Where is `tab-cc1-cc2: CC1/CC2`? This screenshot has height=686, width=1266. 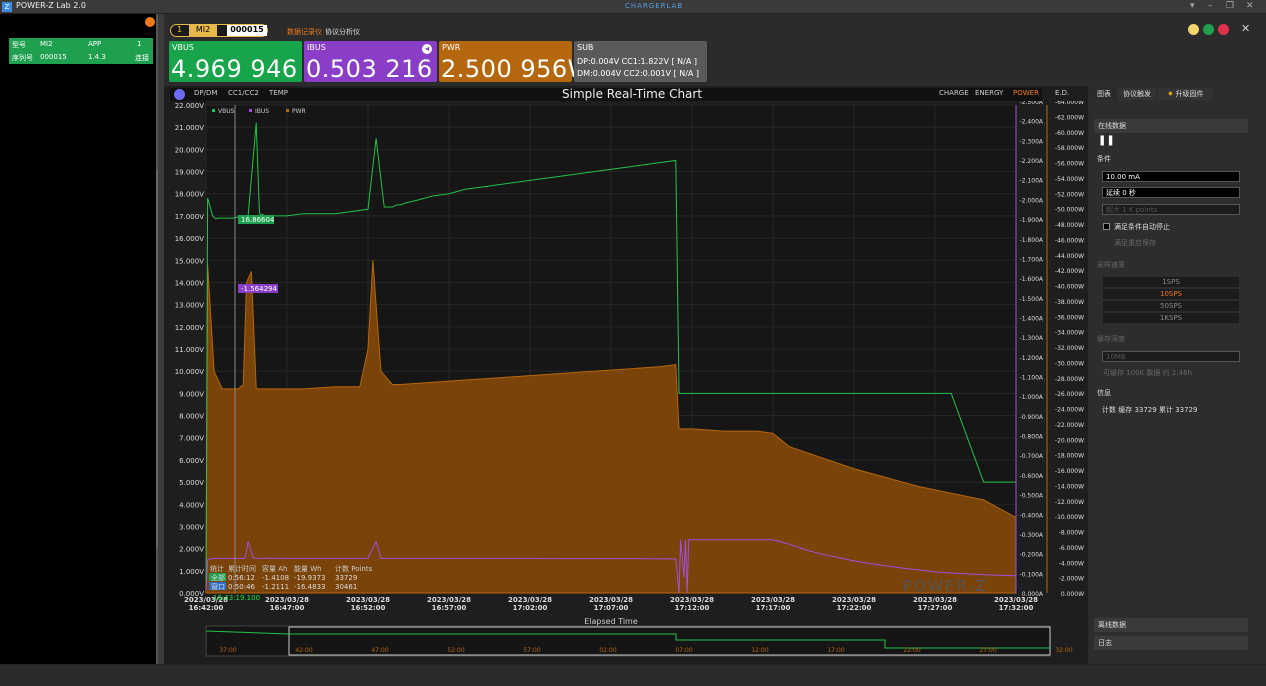
tab-cc1-cc2: CC1/CC2 is located at coordinates (243, 93).